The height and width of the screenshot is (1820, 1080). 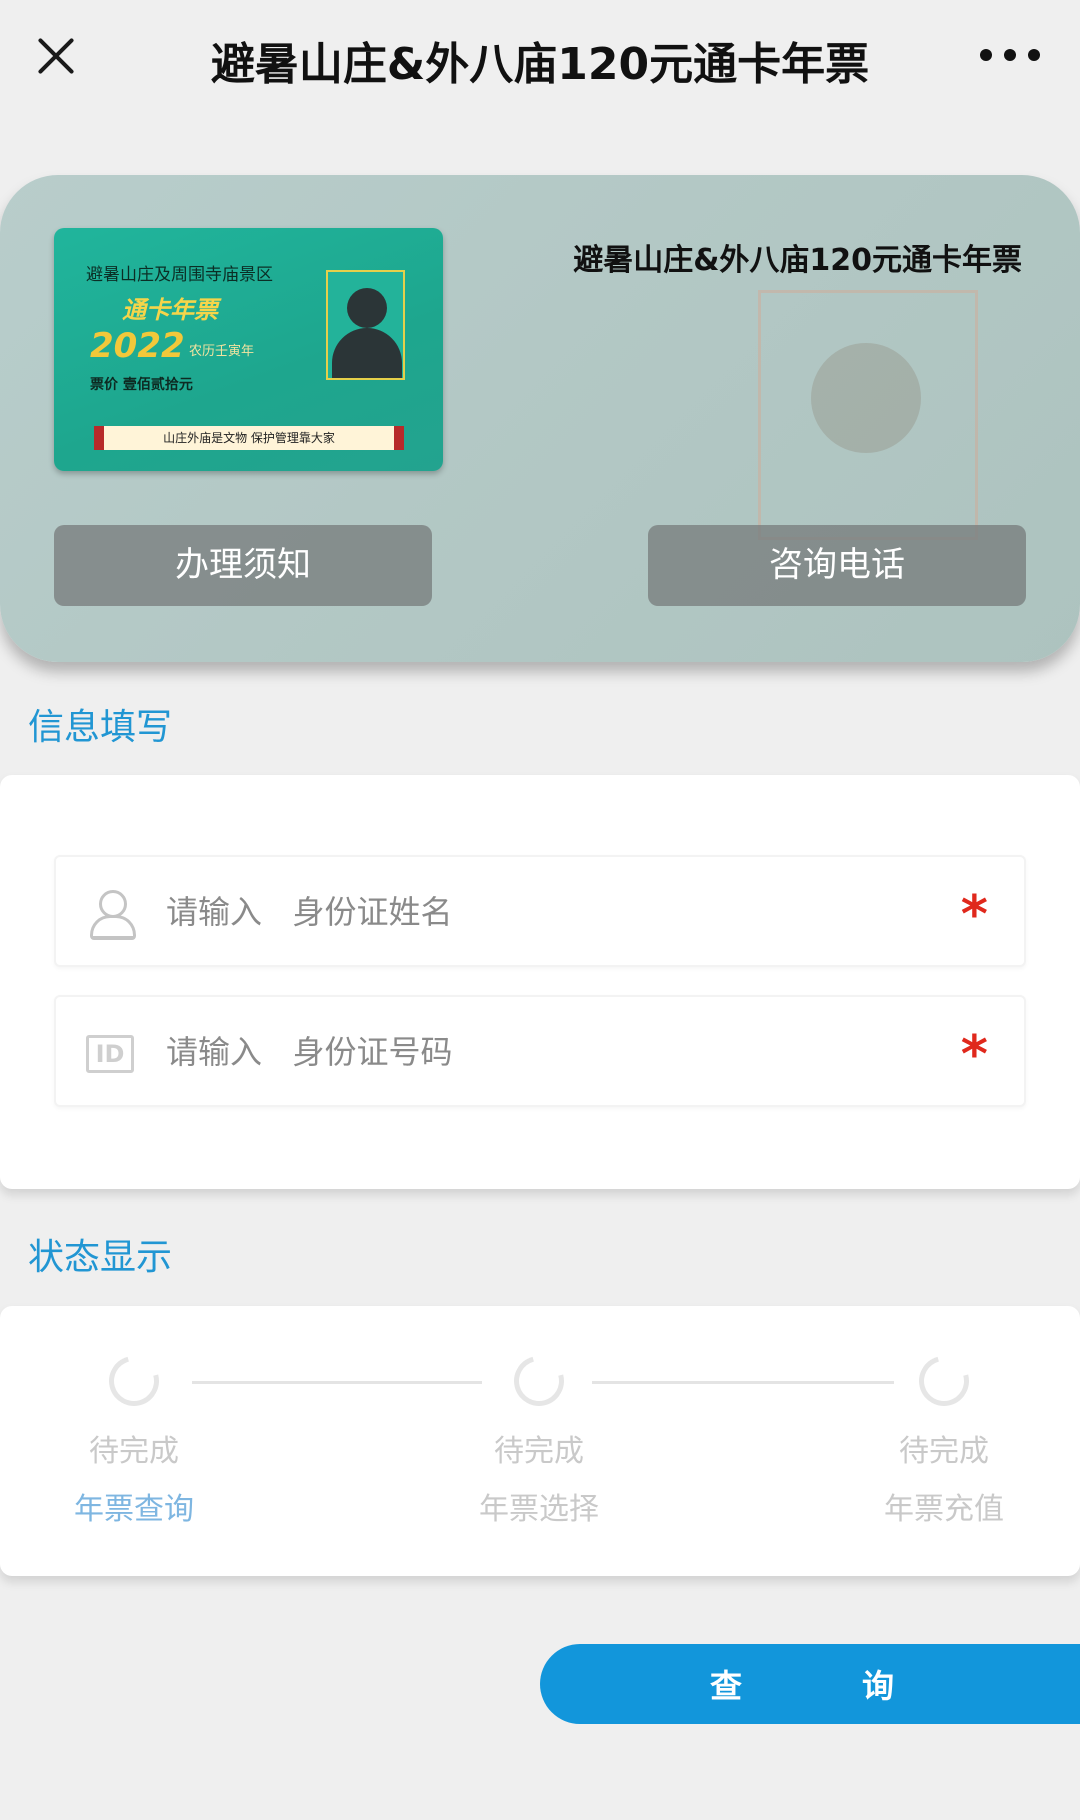 I want to click on background-photo-decoration, so click(x=868, y=415).